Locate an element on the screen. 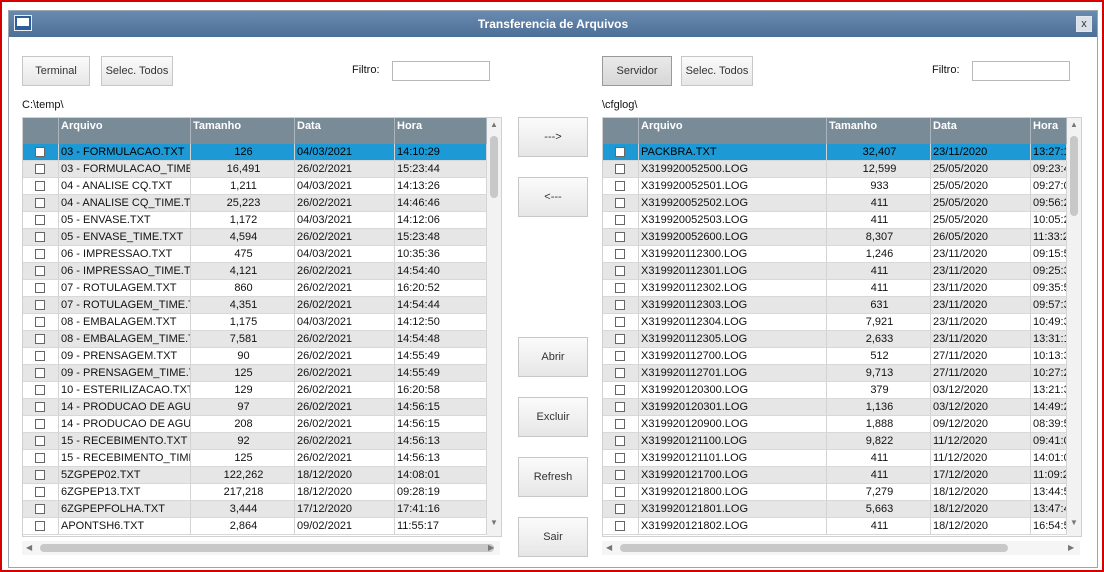 The width and height of the screenshot is (1104, 572). left-vertical-scrollbar: ▲ ▼ is located at coordinates (494, 327).